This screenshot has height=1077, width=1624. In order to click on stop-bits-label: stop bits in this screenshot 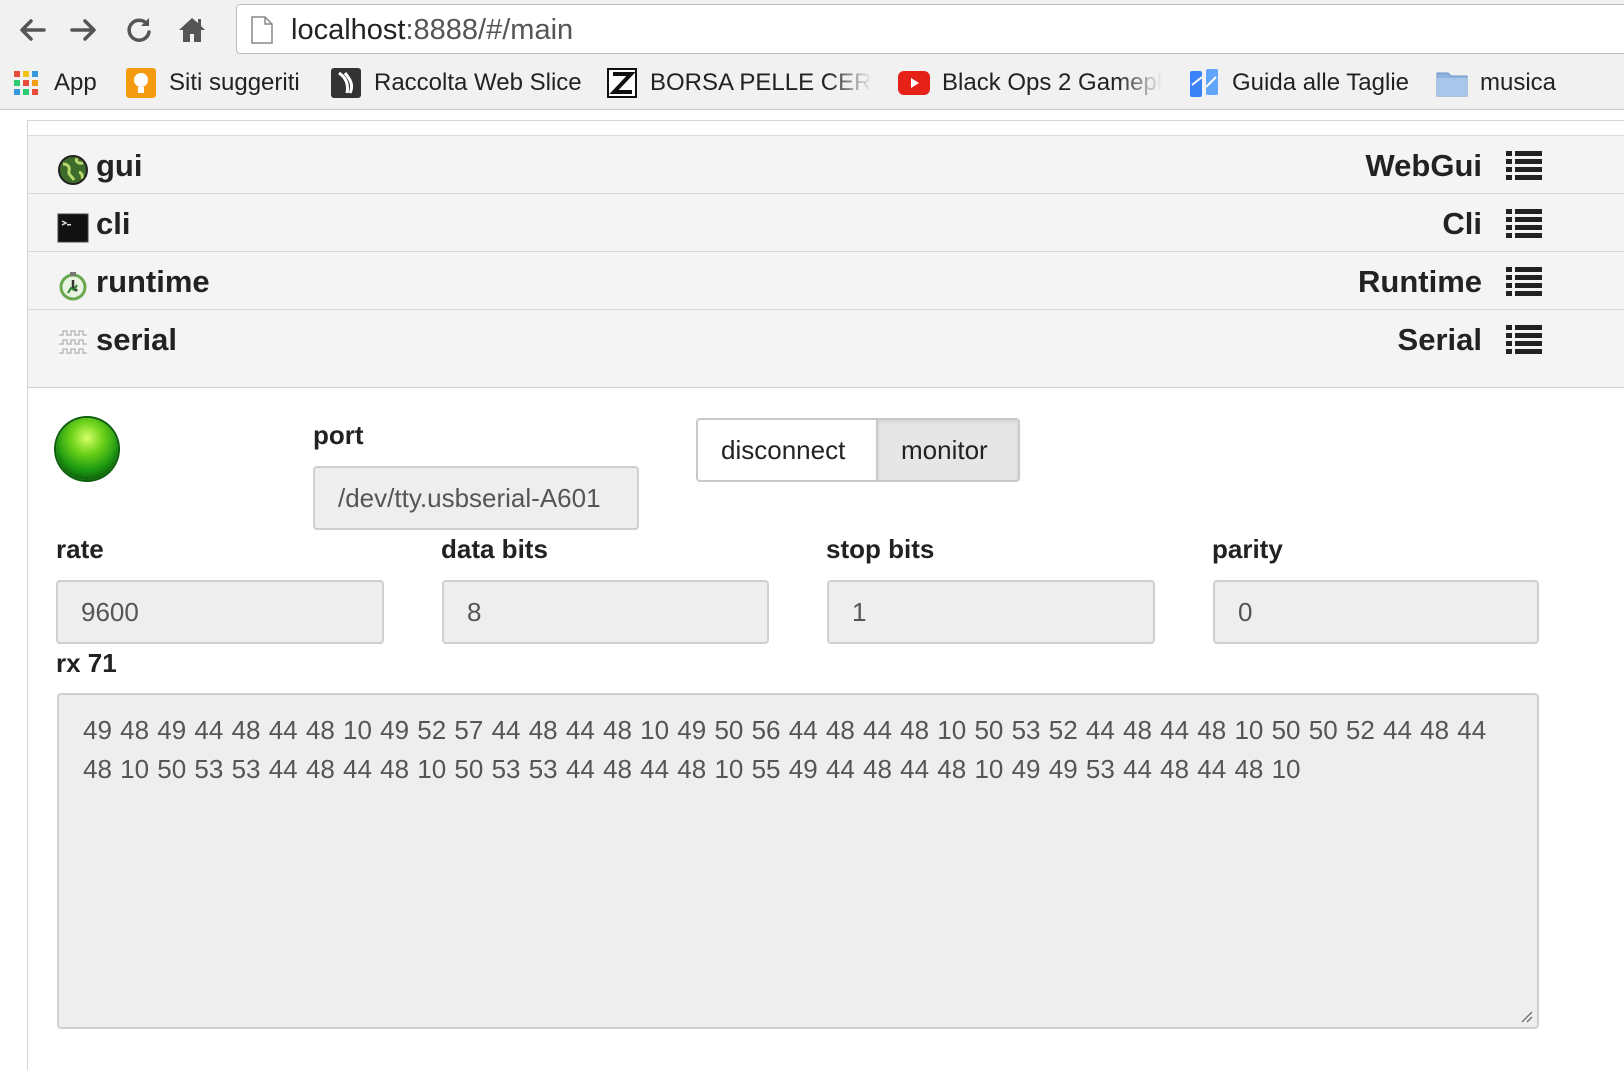, I will do `click(880, 549)`.